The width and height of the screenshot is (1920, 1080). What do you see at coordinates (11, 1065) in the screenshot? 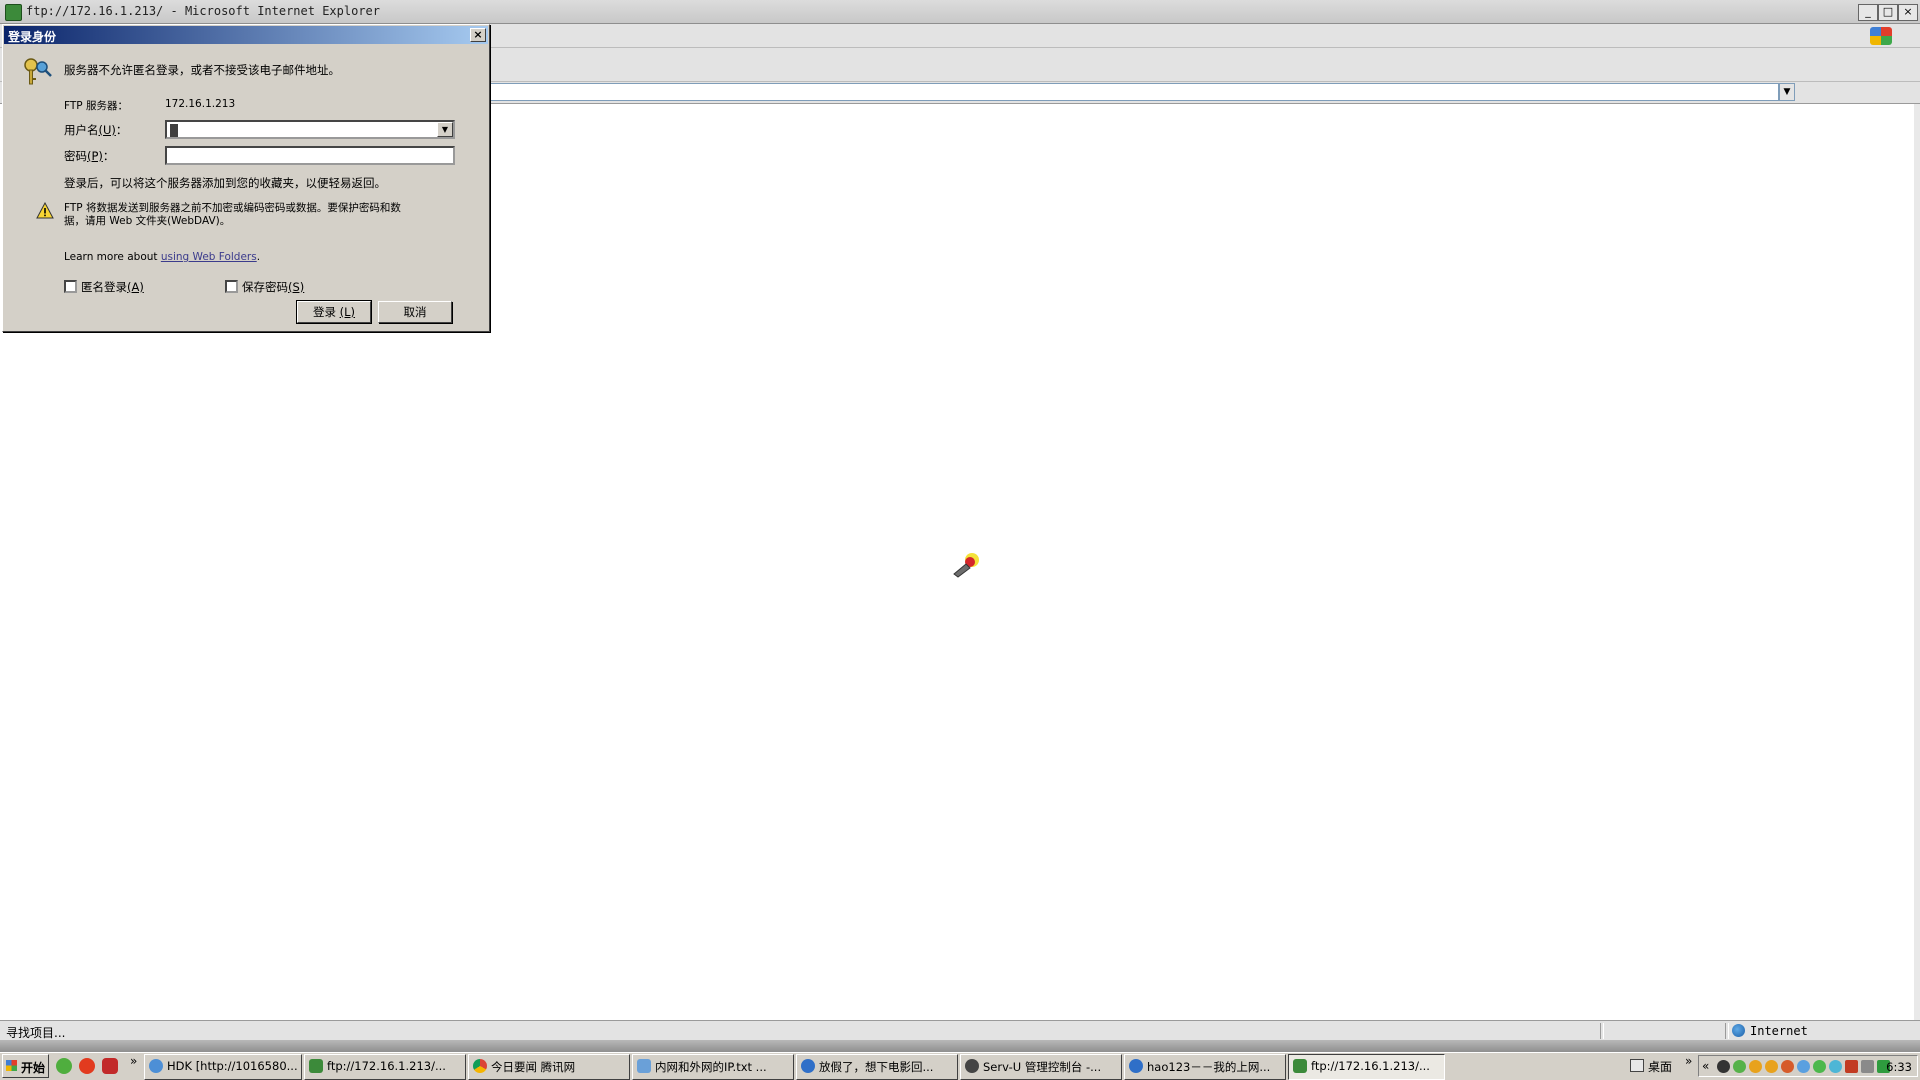
I see `windows-flag-icon` at bounding box center [11, 1065].